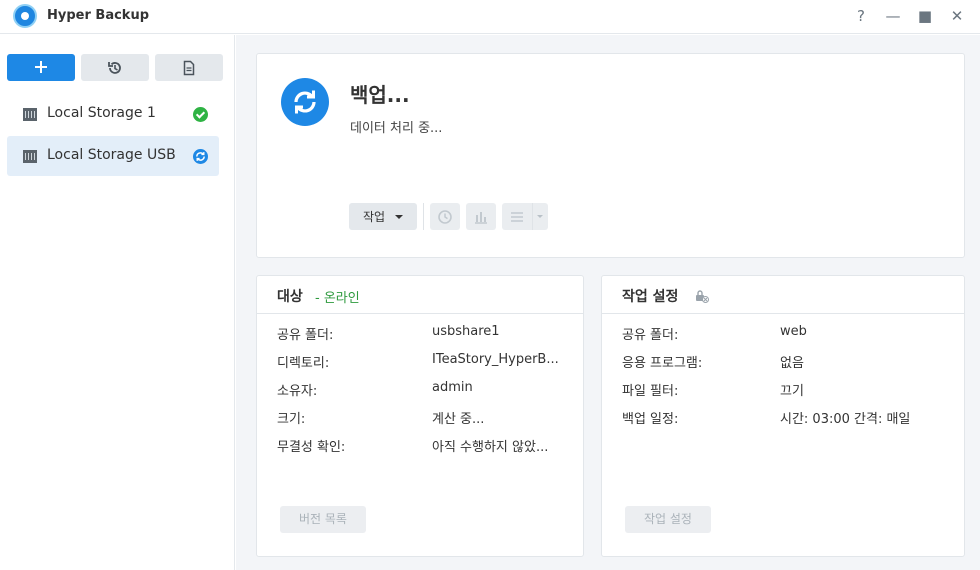 This screenshot has width=980, height=570. I want to click on info-row: 백업 일정: 시간: 03:00 간격: 매일, so click(783, 418).